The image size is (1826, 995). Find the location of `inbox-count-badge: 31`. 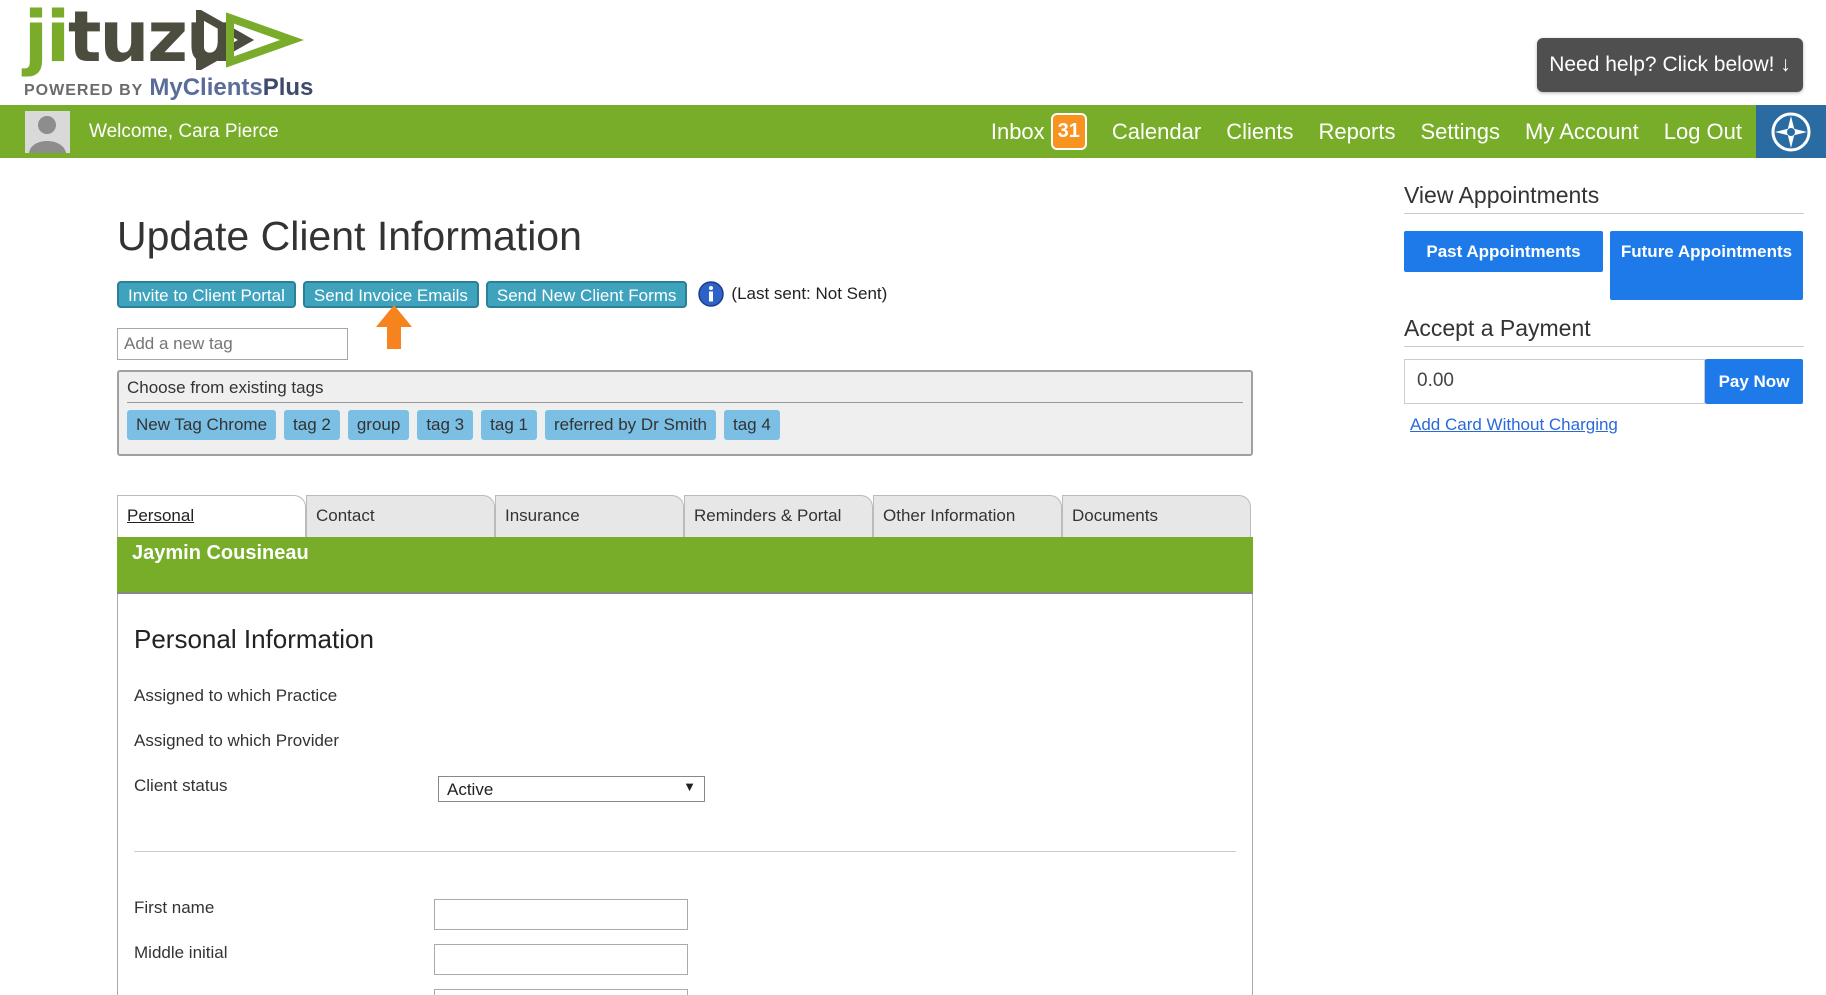

inbox-count-badge: 31 is located at coordinates (1068, 131).